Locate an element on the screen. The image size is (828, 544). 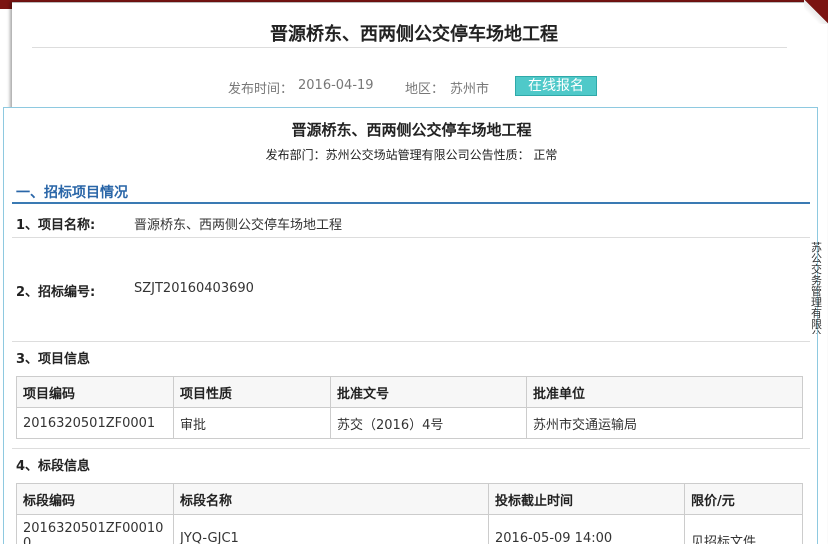
table-header-cell: 标段编码 is located at coordinates (95, 499).